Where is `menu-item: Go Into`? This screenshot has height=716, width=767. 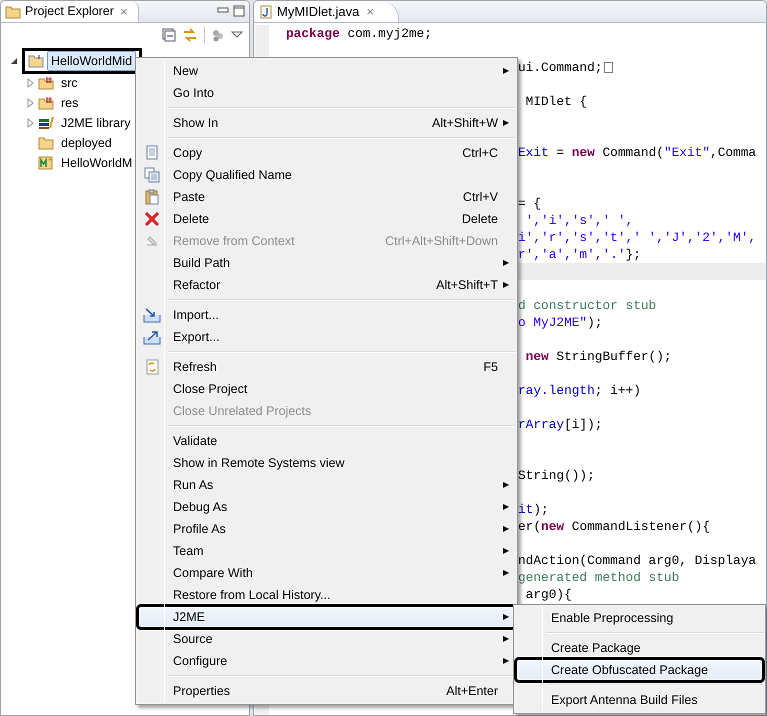 menu-item: Go Into is located at coordinates (326, 93).